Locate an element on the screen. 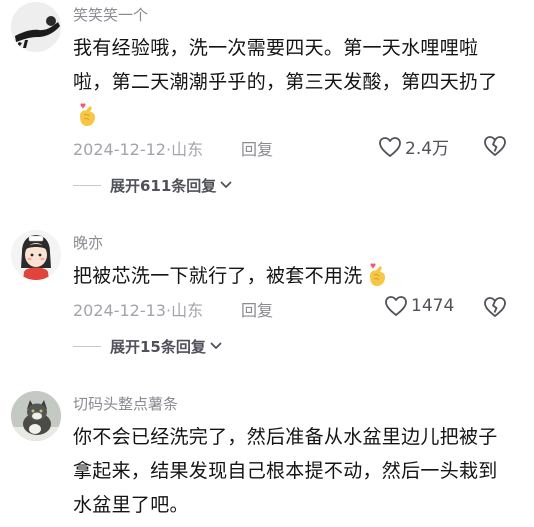 Image resolution: width=534 pixels, height=527 pixels. comment-text: 把被芯洗一下就行了，被套不用洗 is located at coordinates (293, 279).